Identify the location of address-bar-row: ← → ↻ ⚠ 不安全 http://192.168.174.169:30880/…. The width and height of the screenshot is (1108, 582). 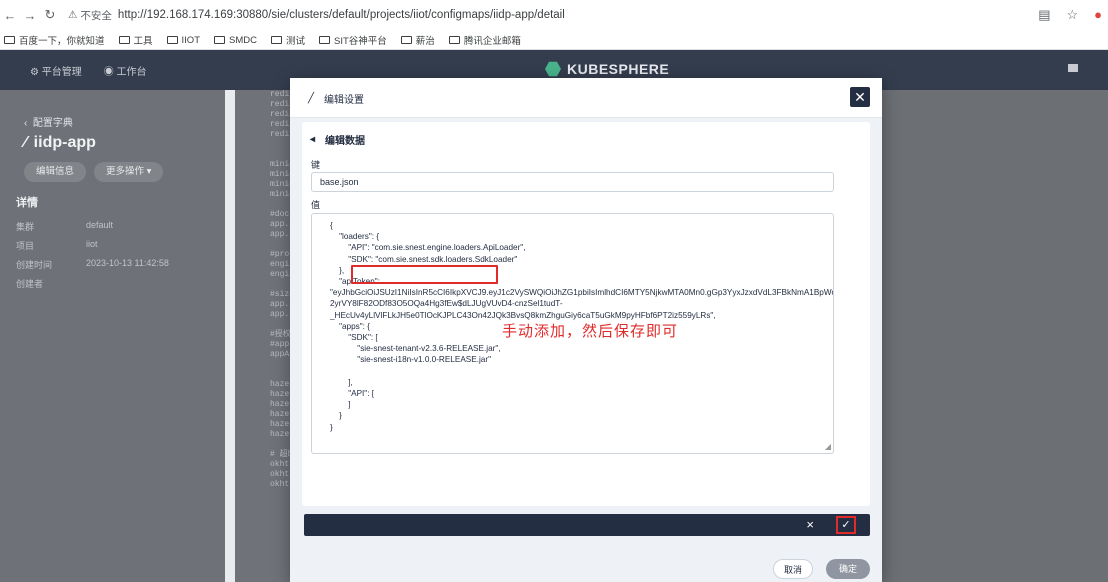
(554, 15).